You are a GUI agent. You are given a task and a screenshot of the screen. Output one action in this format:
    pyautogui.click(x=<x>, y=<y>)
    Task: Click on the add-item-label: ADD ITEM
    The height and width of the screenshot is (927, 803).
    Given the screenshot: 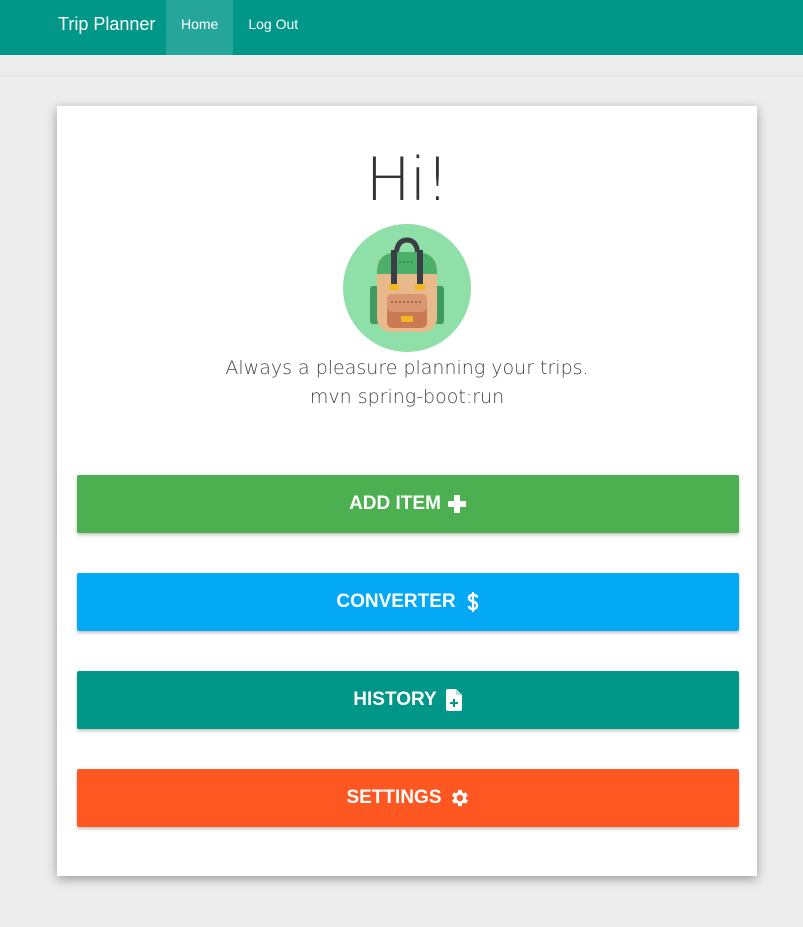 What is the action you would take?
    pyautogui.click(x=395, y=503)
    